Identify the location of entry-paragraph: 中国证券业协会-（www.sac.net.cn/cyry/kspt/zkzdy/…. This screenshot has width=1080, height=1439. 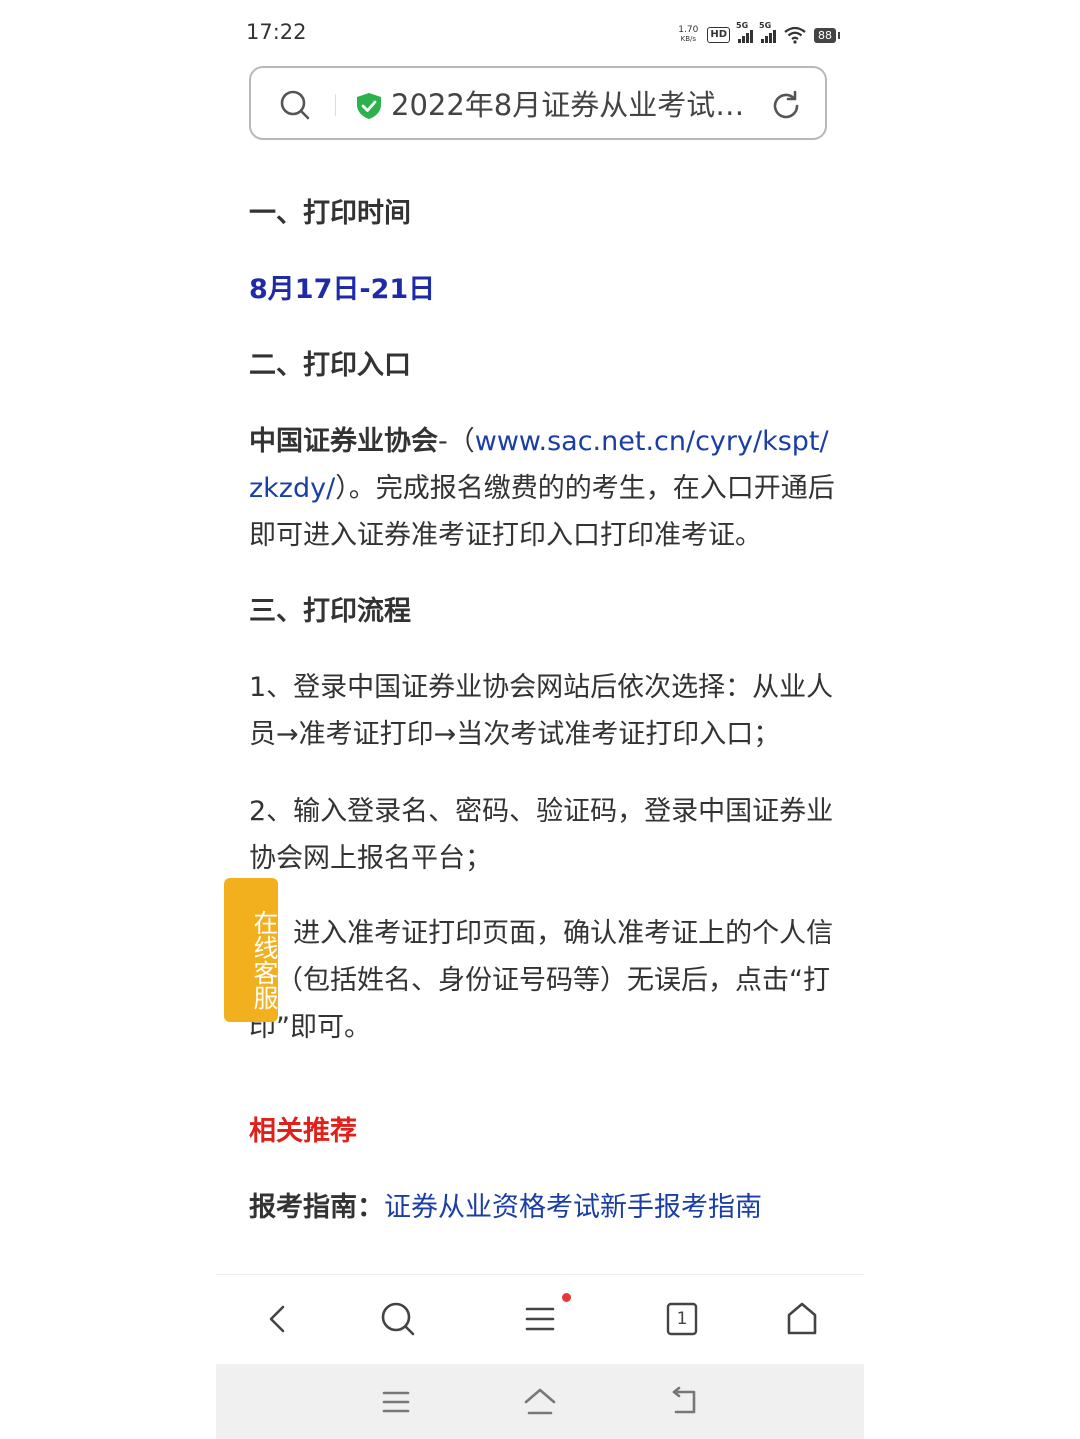
(542, 488).